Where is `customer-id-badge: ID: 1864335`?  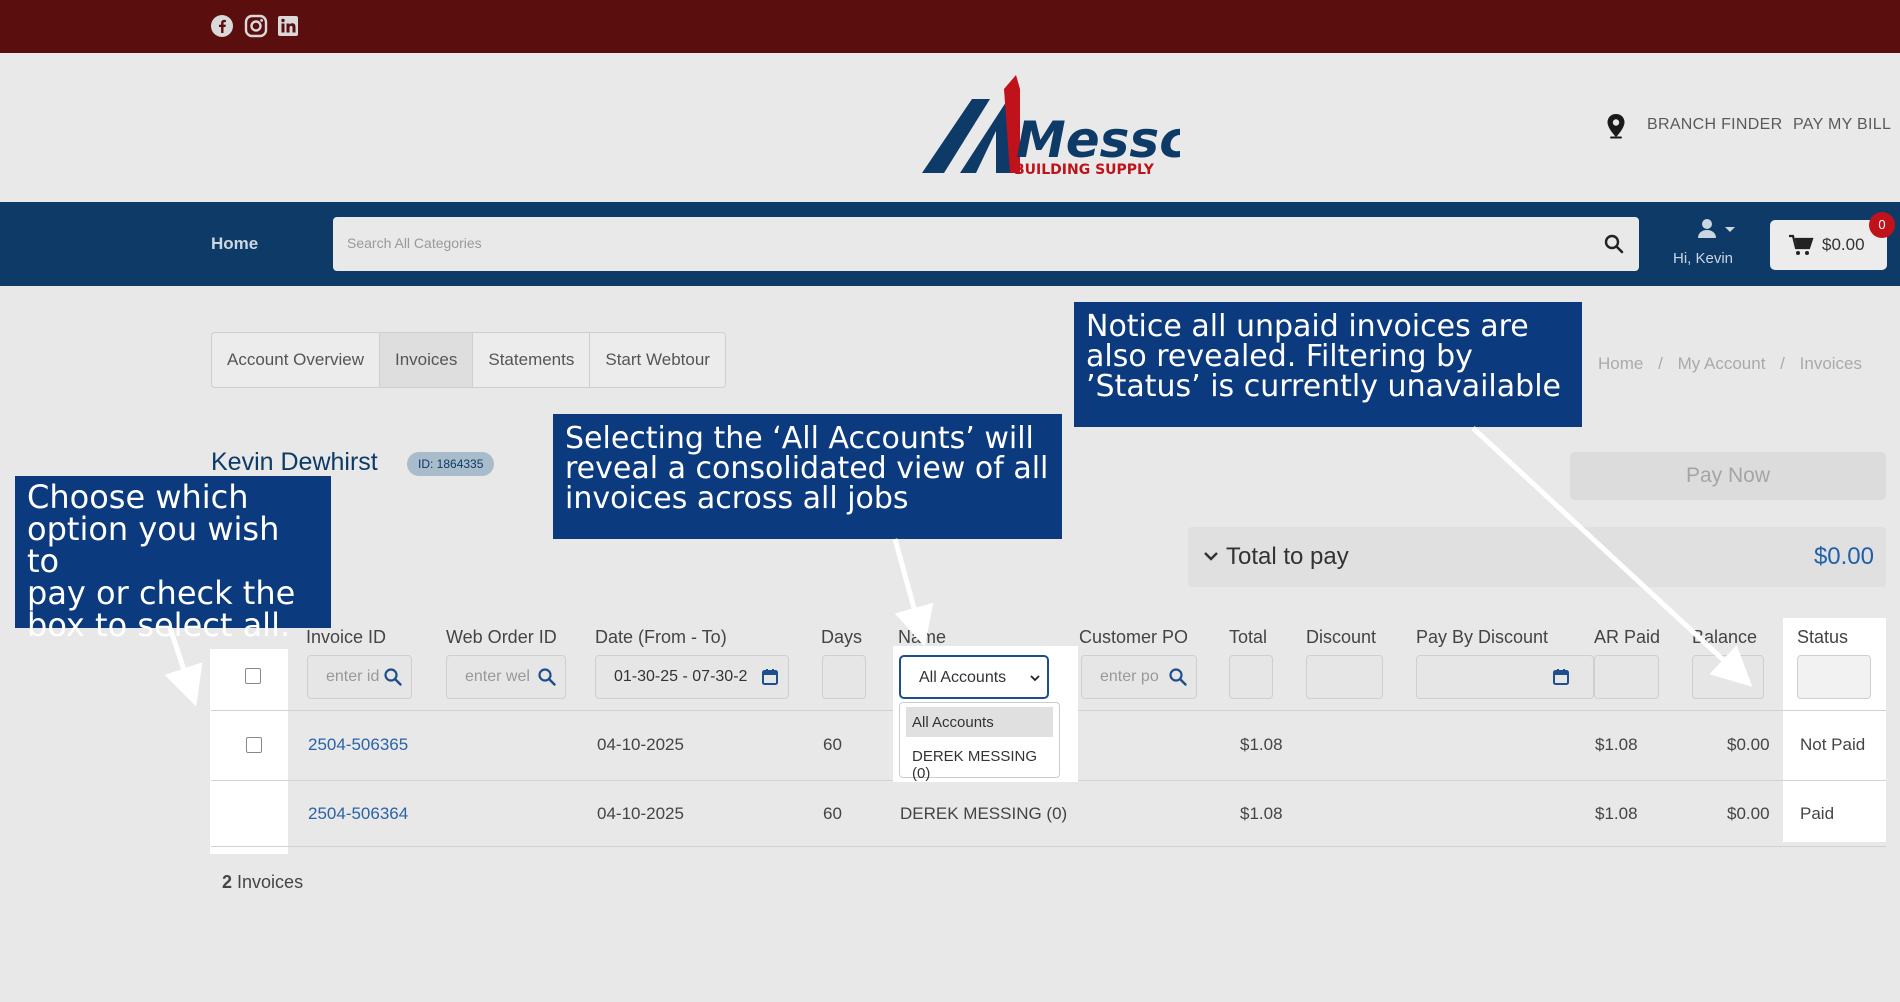
customer-id-badge: ID: 1864335 is located at coordinates (451, 464).